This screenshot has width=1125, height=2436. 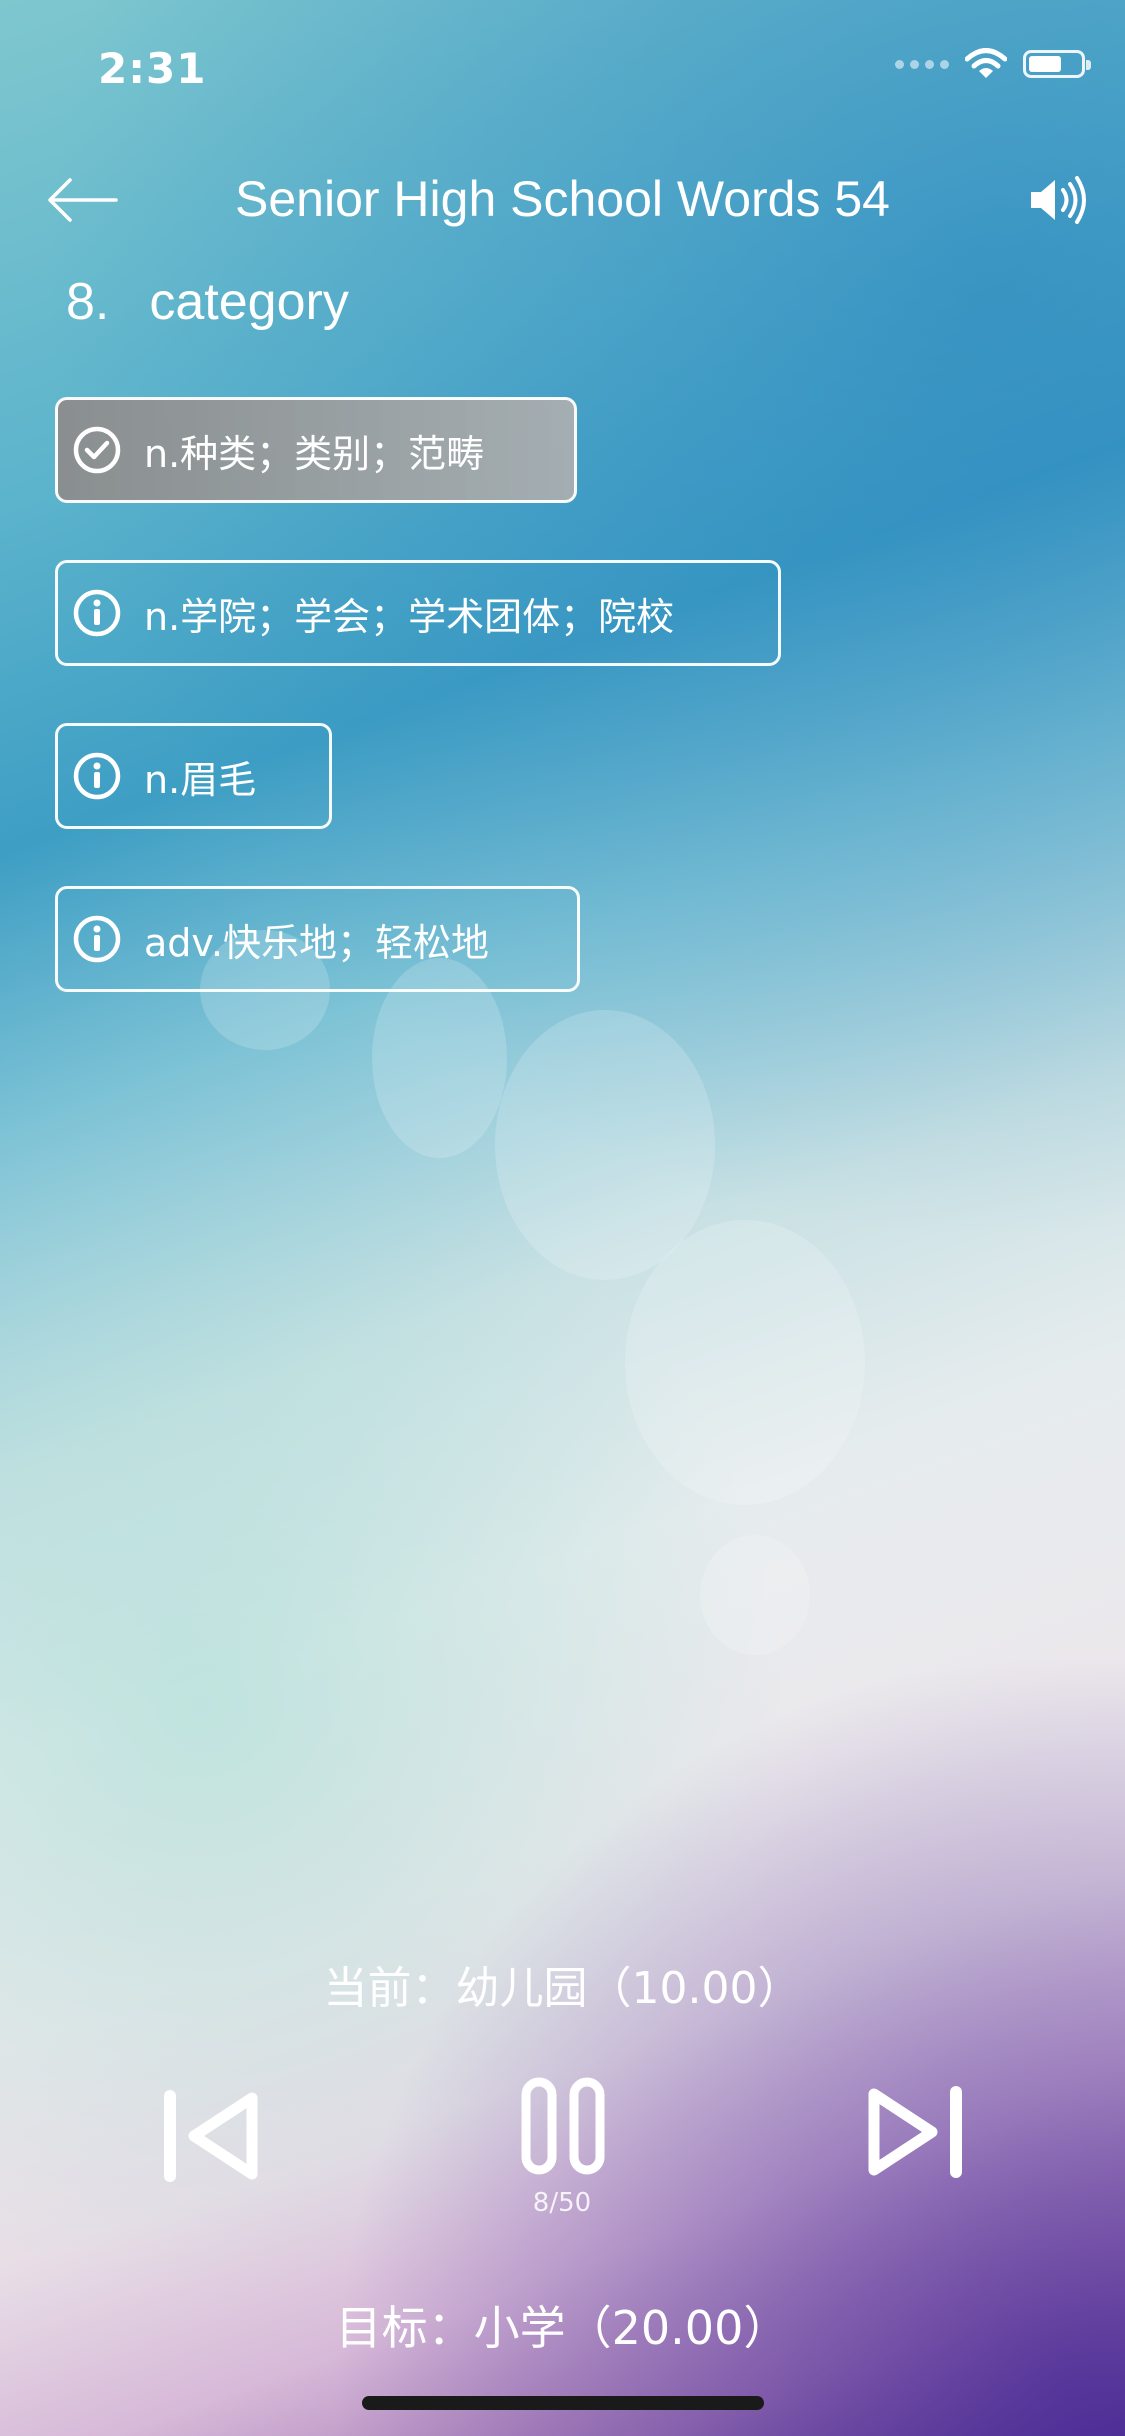 What do you see at coordinates (200, 779) in the screenshot?
I see `answer-option-label: n.眉毛` at bounding box center [200, 779].